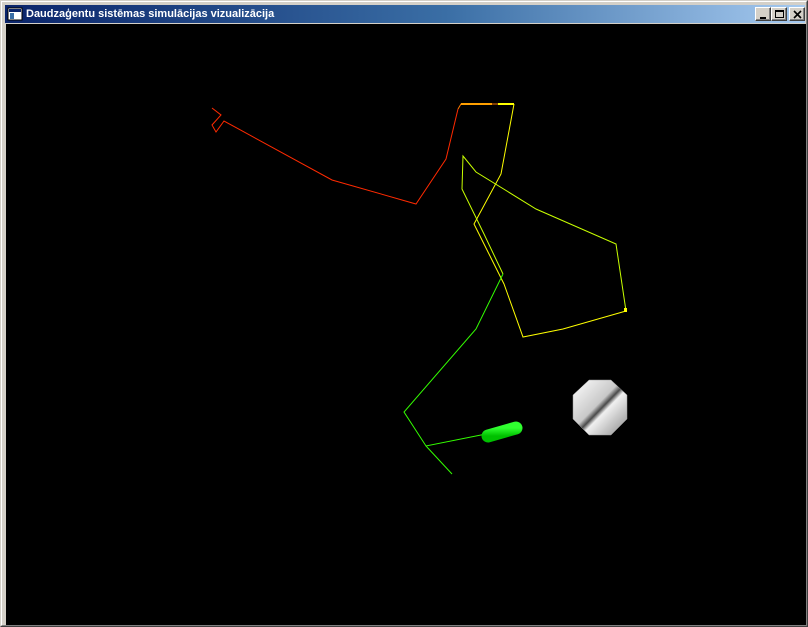 Image resolution: width=808 pixels, height=627 pixels. I want to click on close-icon, so click(797, 14).